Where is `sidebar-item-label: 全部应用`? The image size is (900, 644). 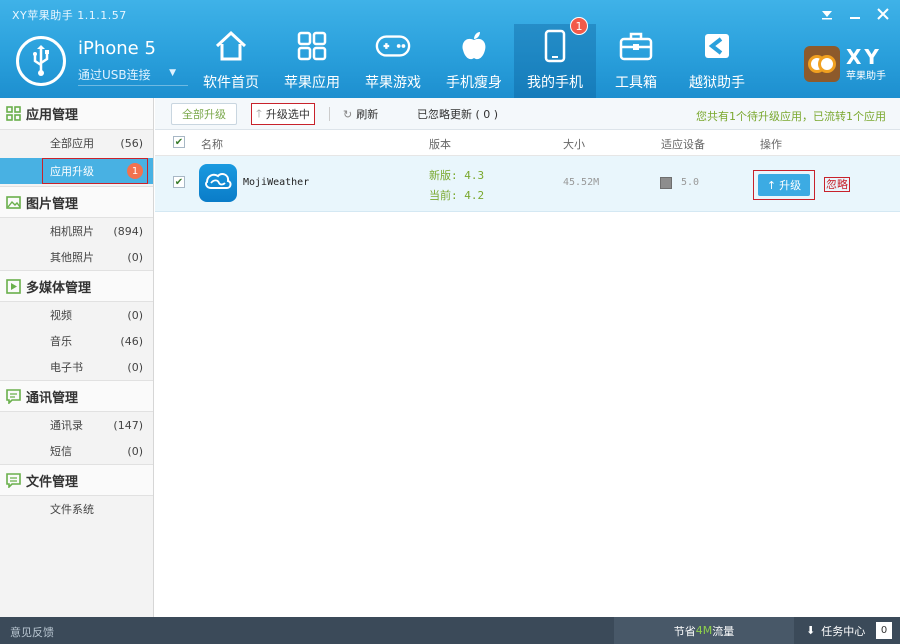 sidebar-item-label: 全部应用 is located at coordinates (72, 143).